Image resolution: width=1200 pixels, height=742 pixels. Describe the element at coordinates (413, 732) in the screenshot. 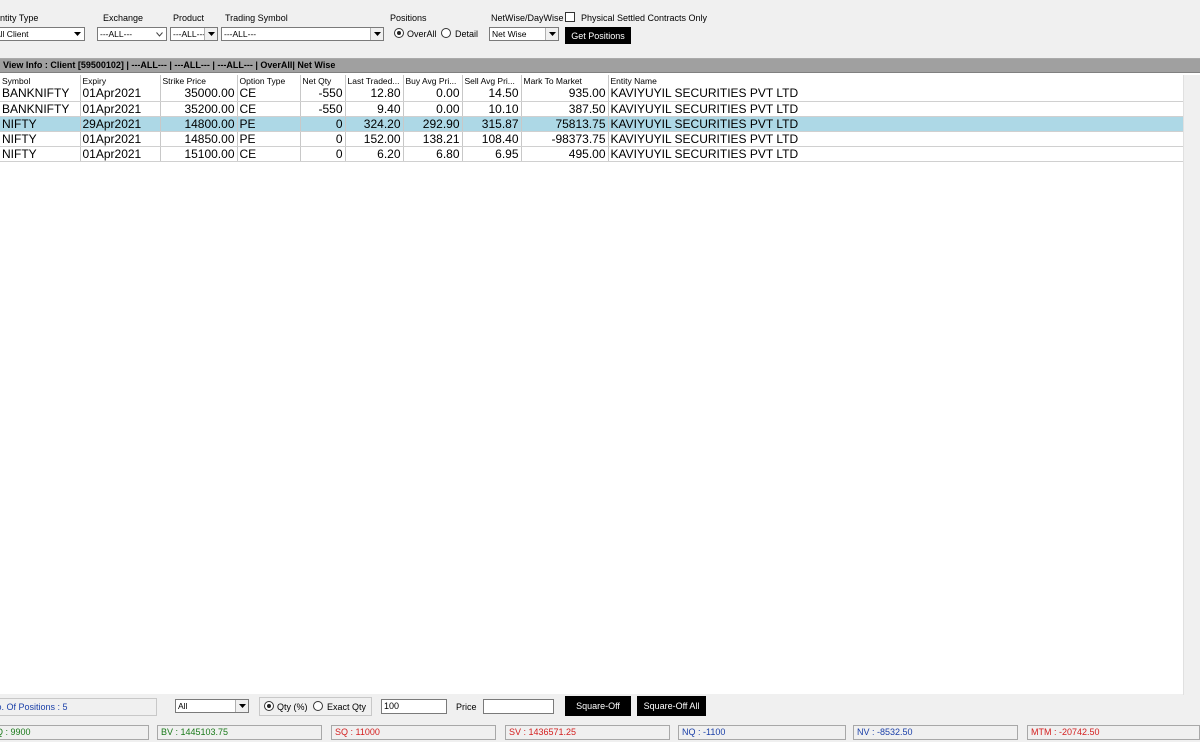

I see `status-sq: SQ : 11000` at that location.